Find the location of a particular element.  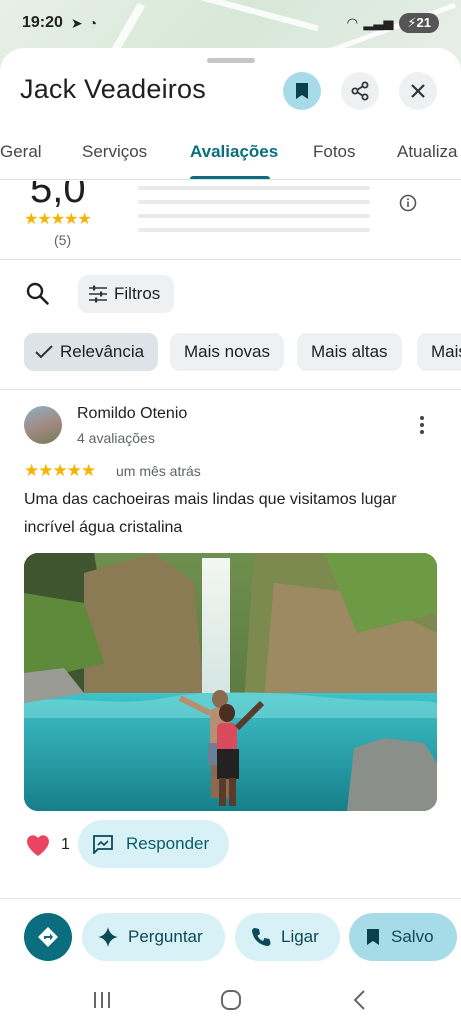

saved-label: Salvo is located at coordinates (412, 936).